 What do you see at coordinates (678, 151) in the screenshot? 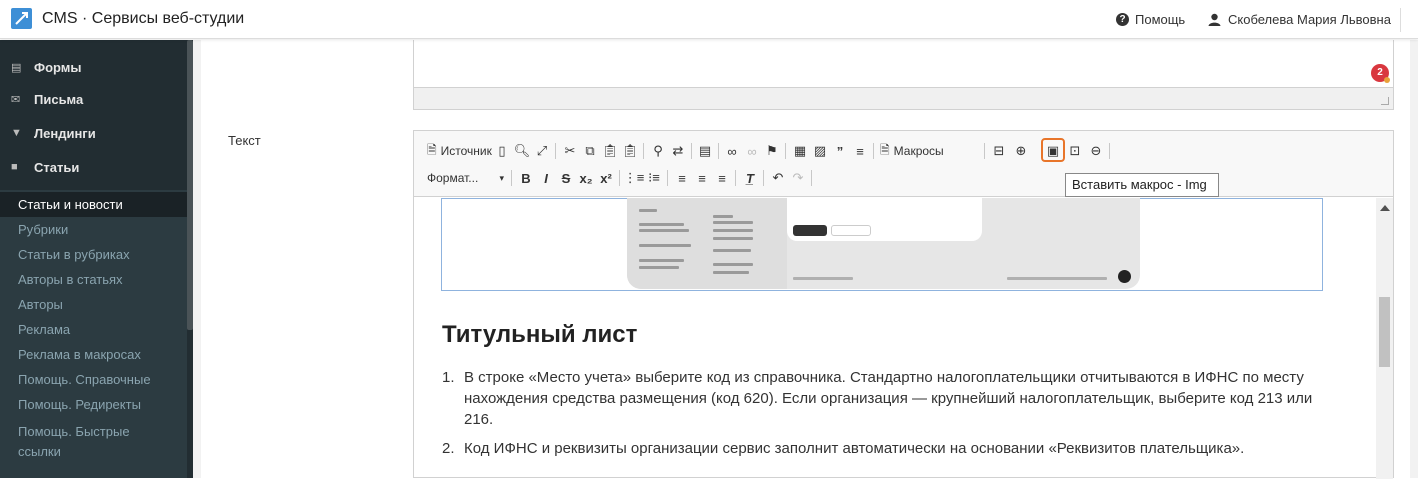
I see `replace-icon: ⇄` at bounding box center [678, 151].